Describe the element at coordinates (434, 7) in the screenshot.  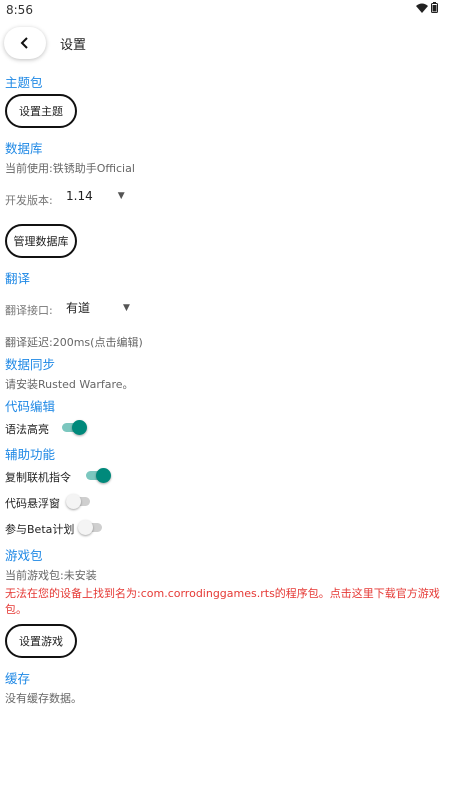
I see `battery-icon` at that location.